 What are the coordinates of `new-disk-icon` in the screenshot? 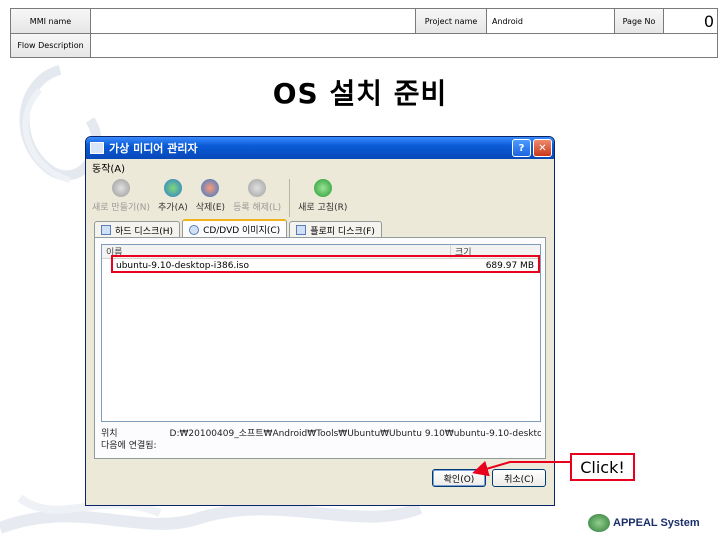 It's located at (121, 188).